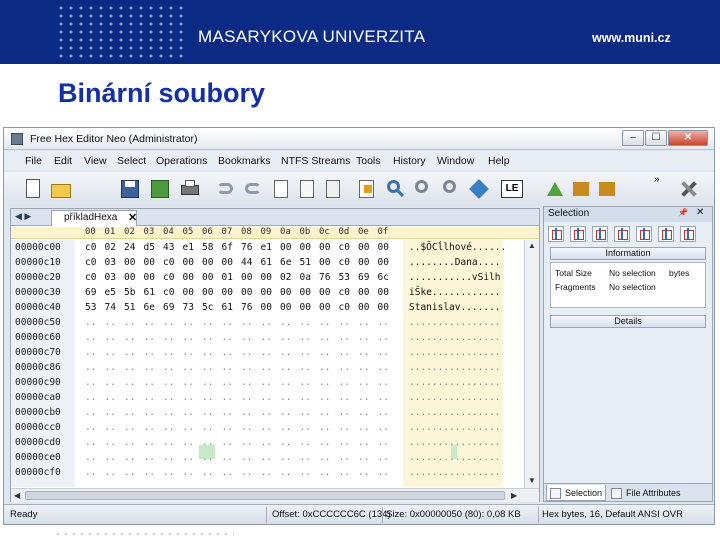  Describe the element at coordinates (576, 493) in the screenshot. I see `tab-selection: Selection` at that location.